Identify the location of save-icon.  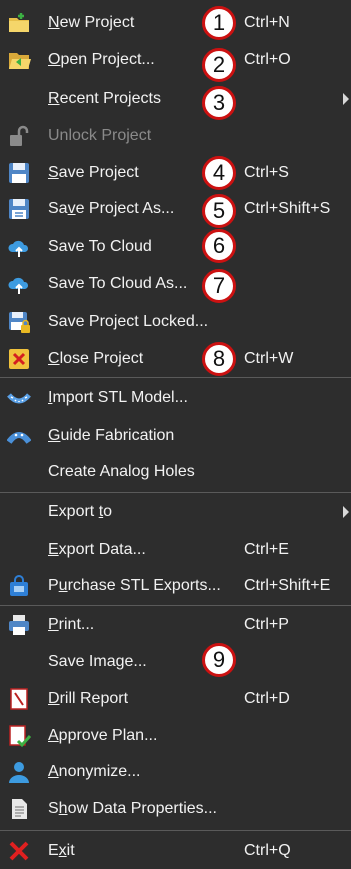
(19, 173).